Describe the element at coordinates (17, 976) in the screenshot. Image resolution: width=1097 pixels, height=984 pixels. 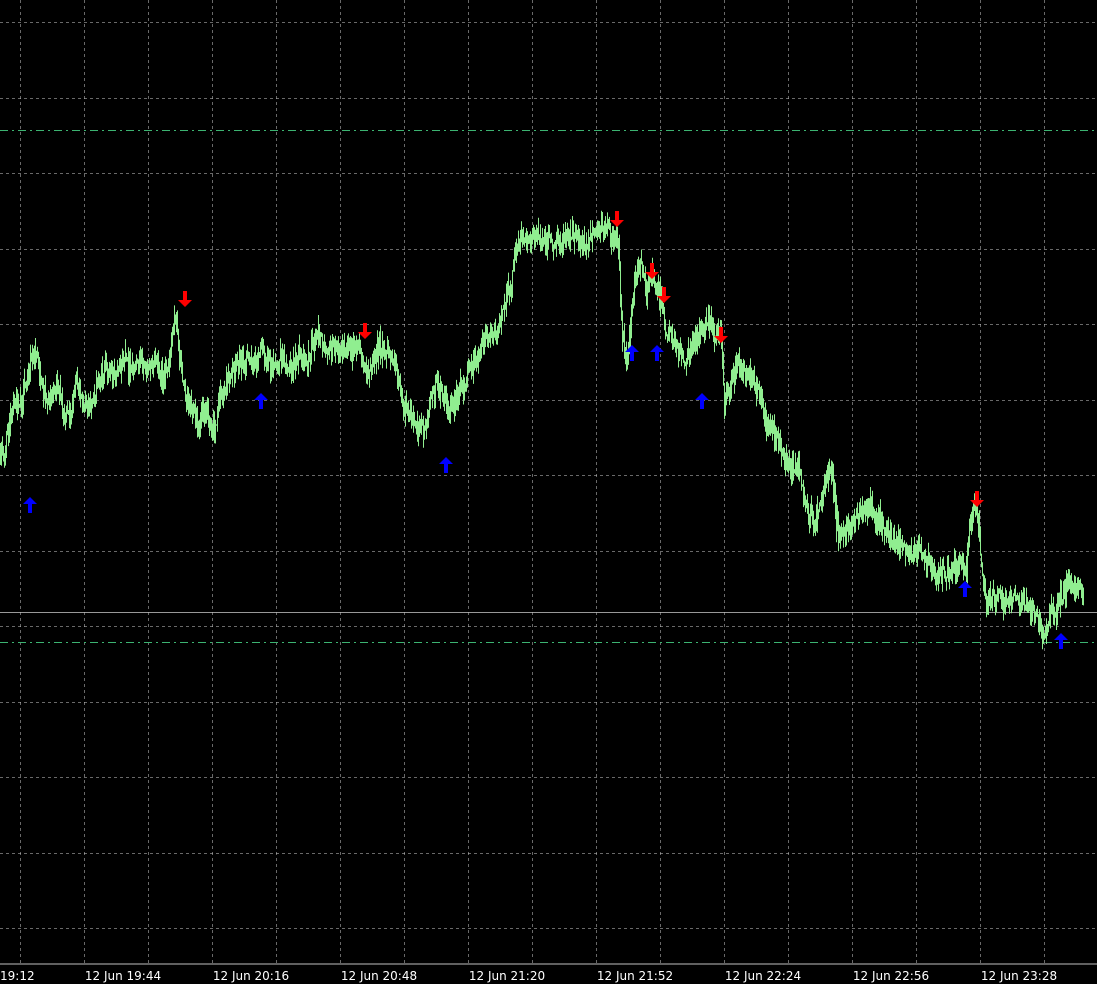
I see `x-tick-label: 19:12` at that location.